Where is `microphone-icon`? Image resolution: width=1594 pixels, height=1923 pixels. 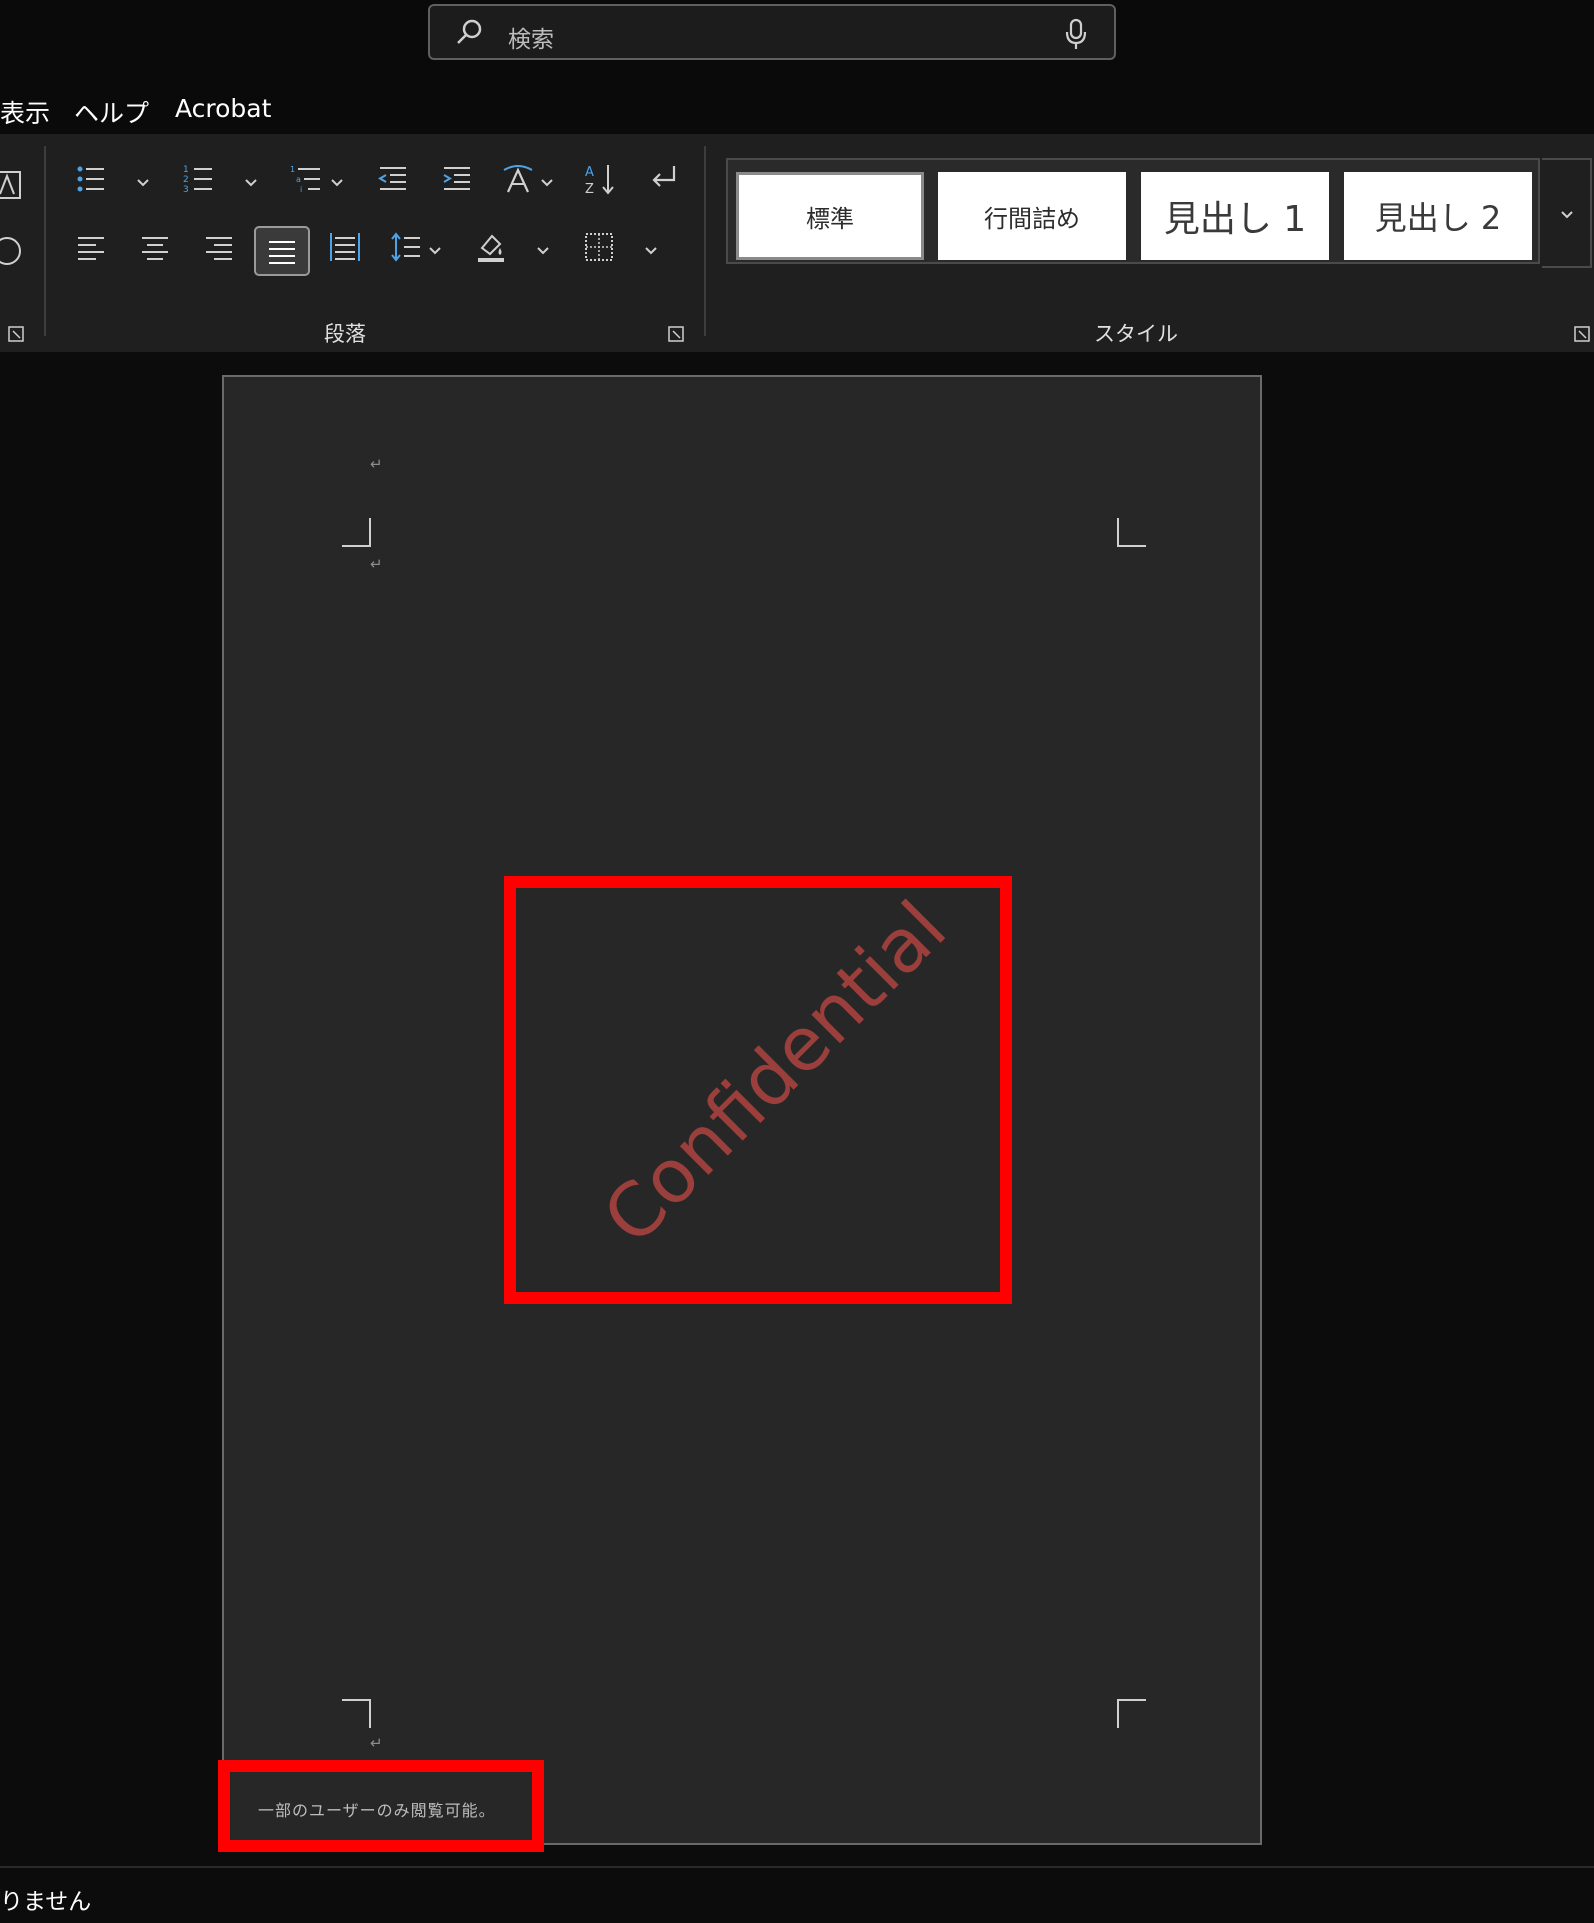 microphone-icon is located at coordinates (1076, 34).